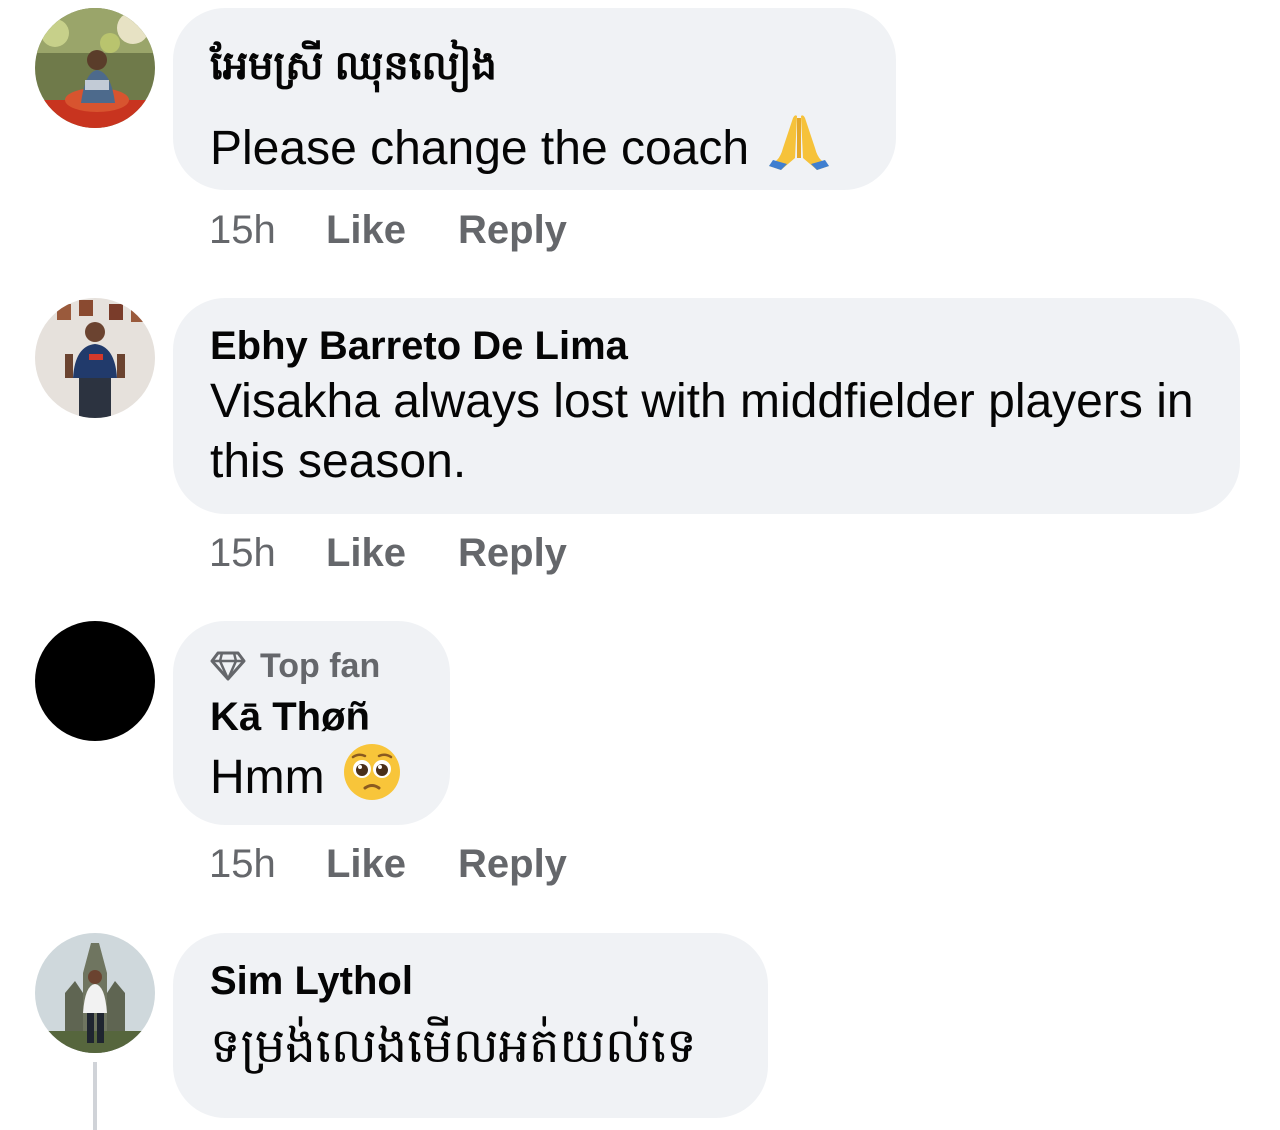 This screenshot has width=1280, height=1130. What do you see at coordinates (95, 1096) in the screenshot?
I see `reply-thread-line` at bounding box center [95, 1096].